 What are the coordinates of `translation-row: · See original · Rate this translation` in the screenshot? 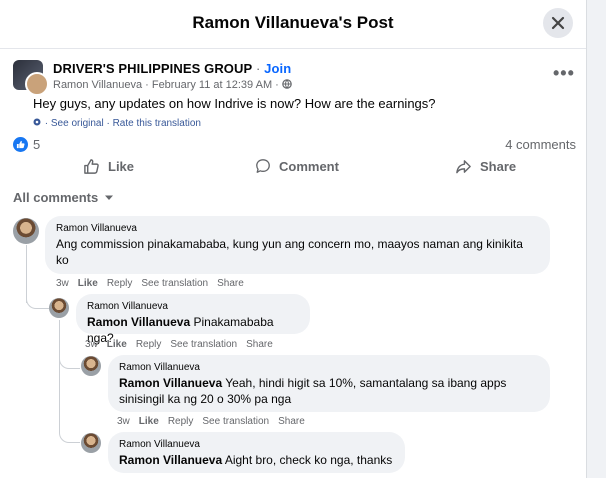 It's located at (116, 123).